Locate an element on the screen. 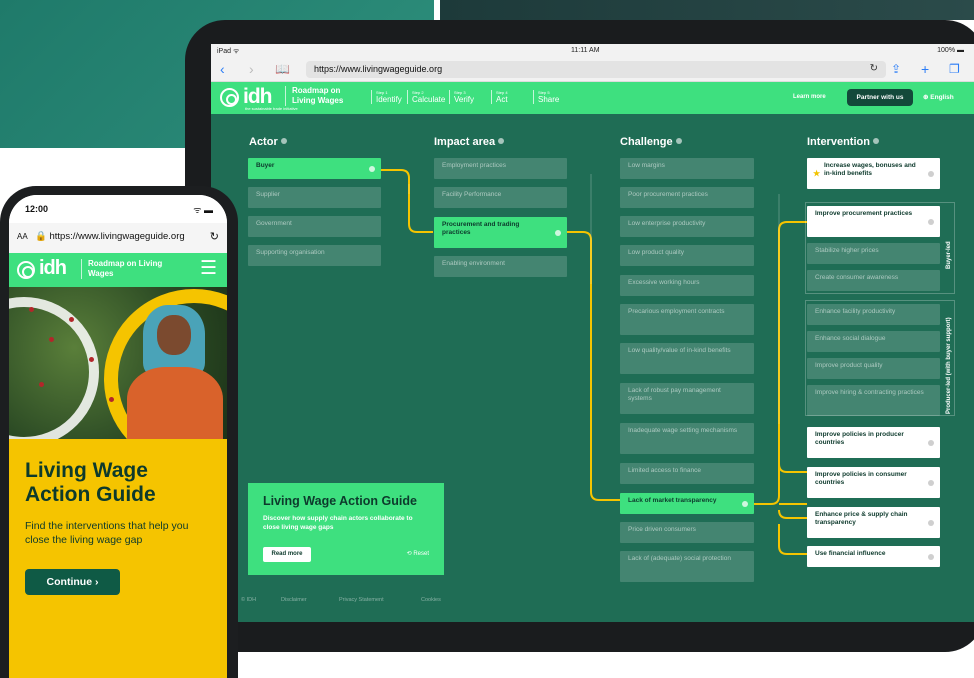  impact-employment-practices: Employment practices is located at coordinates (500, 168).